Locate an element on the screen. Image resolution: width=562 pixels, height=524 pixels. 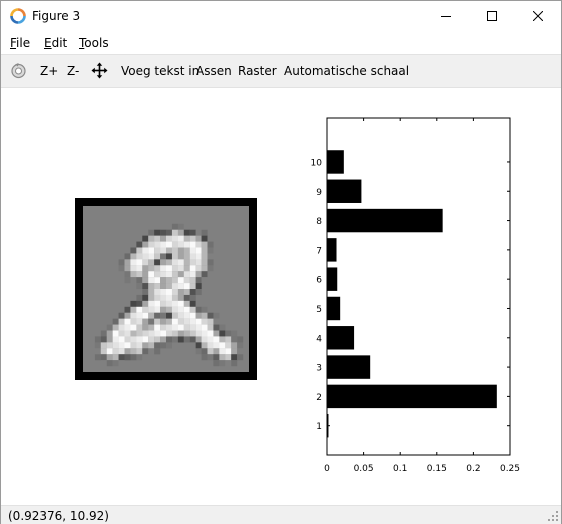
menu-file: File is located at coordinates (20, 43).